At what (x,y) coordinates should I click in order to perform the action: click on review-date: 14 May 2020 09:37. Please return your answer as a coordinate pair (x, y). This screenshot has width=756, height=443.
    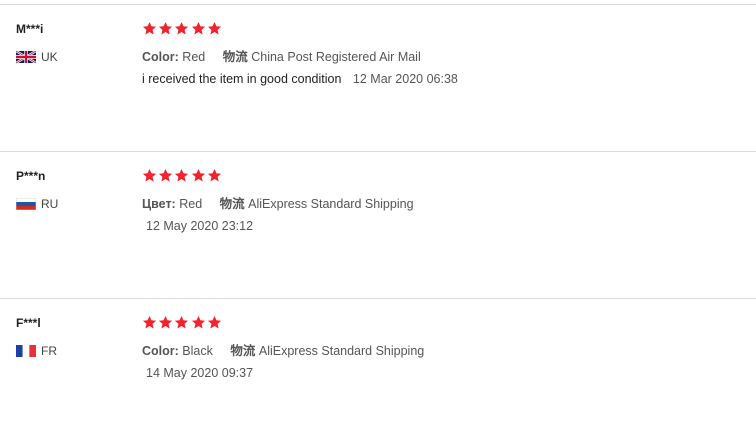
    Looking at the image, I should click on (200, 373).